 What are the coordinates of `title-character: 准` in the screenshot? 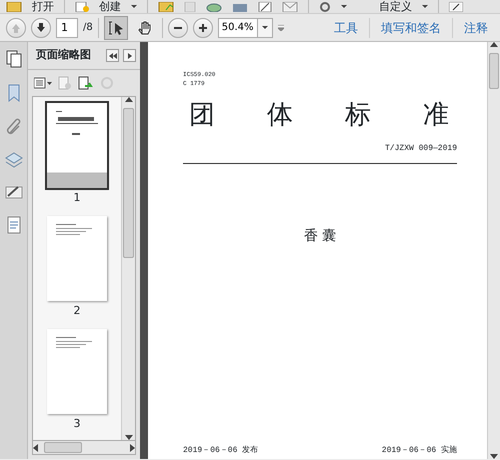 It's located at (436, 115).